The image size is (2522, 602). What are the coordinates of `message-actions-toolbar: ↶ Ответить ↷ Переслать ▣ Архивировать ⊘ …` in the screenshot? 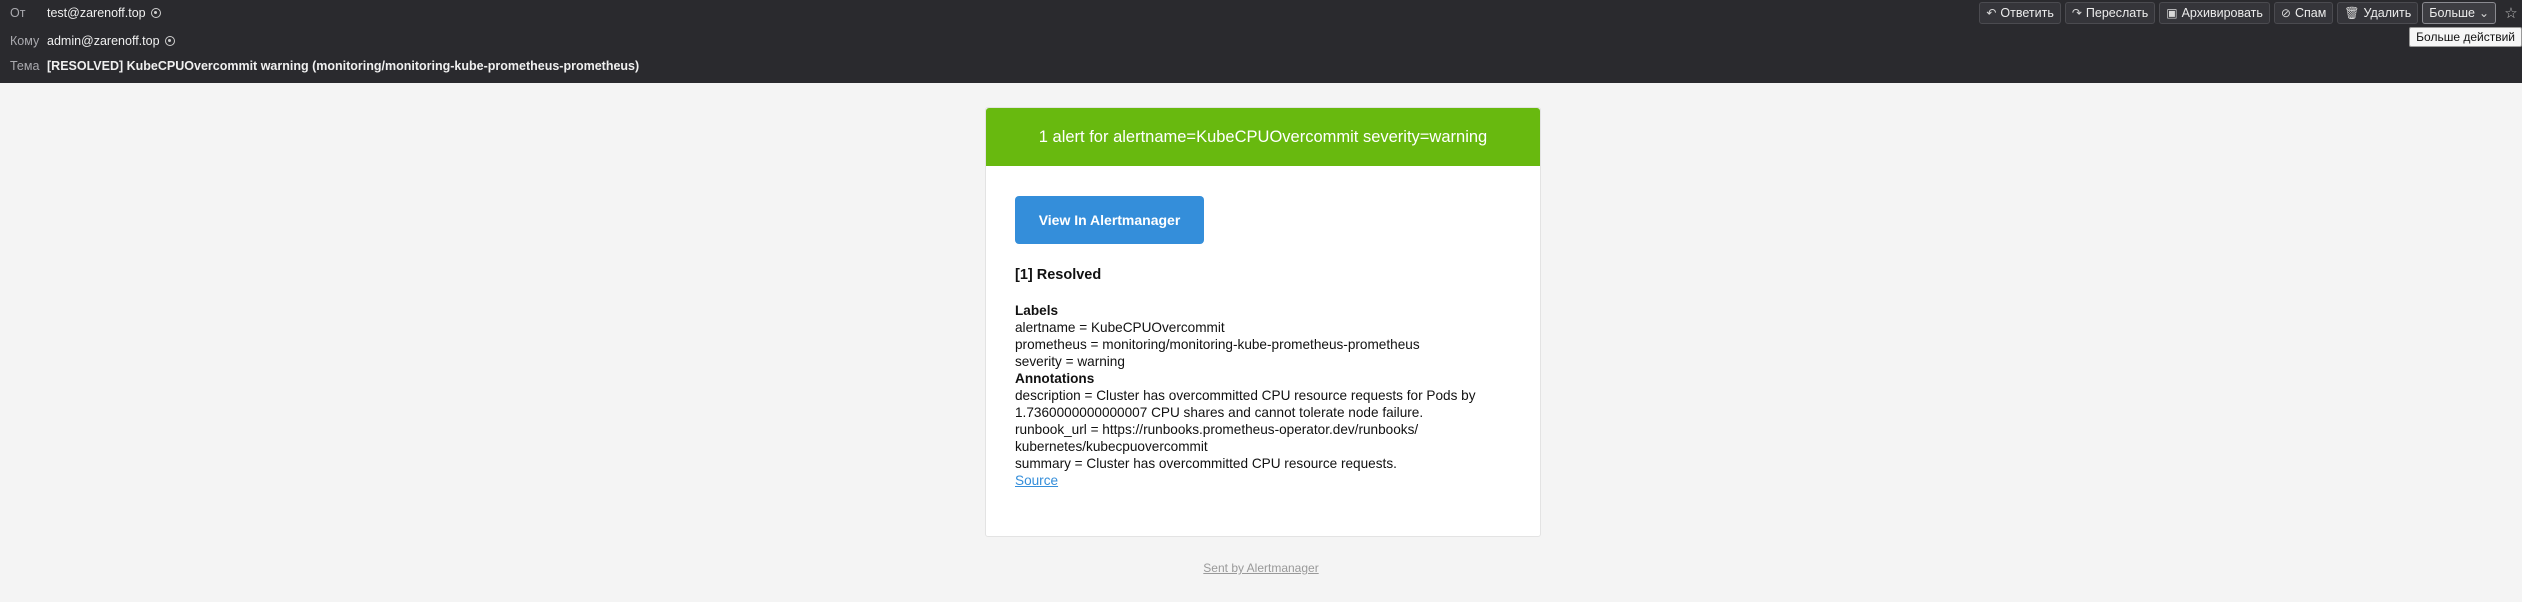 It's located at (2250, 13).